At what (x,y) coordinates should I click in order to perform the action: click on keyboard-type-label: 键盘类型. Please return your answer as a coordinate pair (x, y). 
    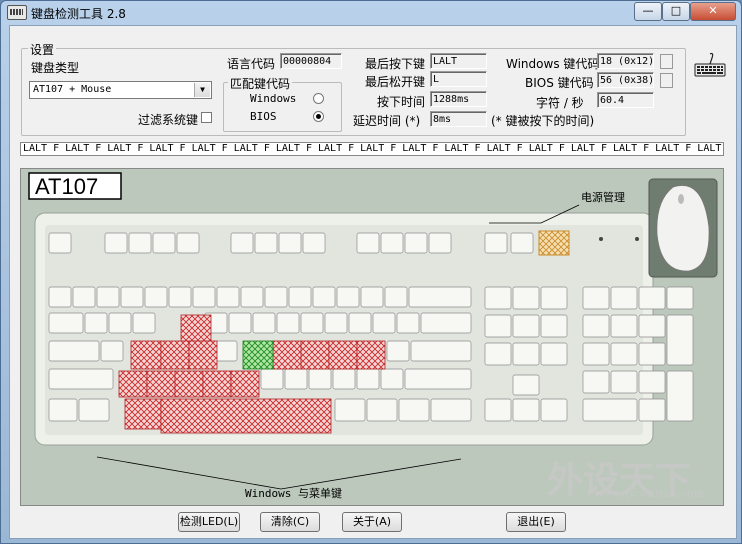
    Looking at the image, I should click on (55, 68).